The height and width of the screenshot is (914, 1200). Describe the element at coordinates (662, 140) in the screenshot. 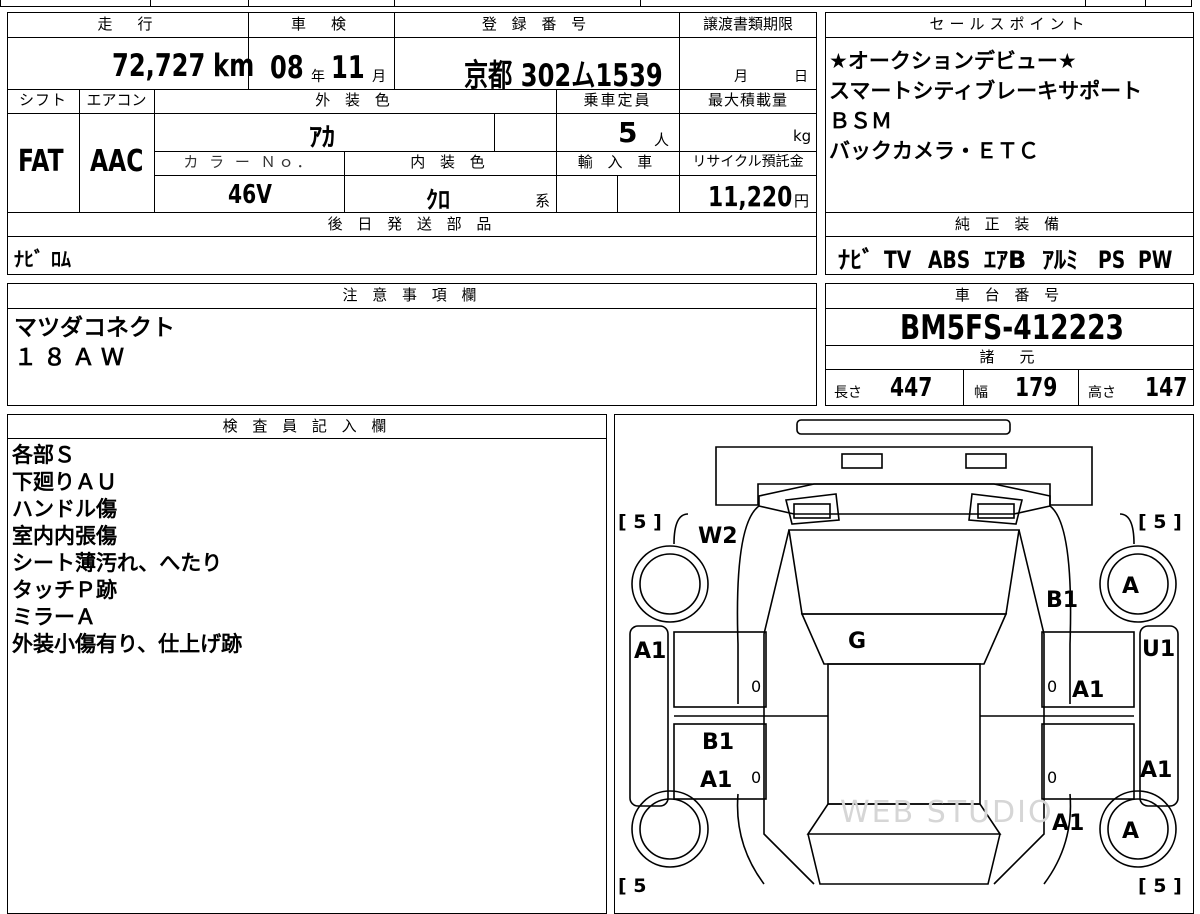

I see `capacity-unit: 人` at that location.